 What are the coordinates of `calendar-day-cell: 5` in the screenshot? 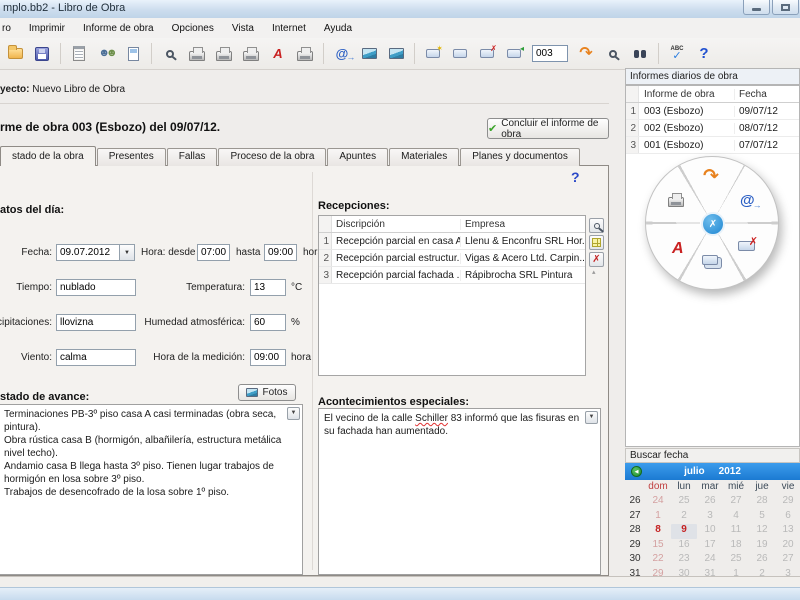 It's located at (762, 517).